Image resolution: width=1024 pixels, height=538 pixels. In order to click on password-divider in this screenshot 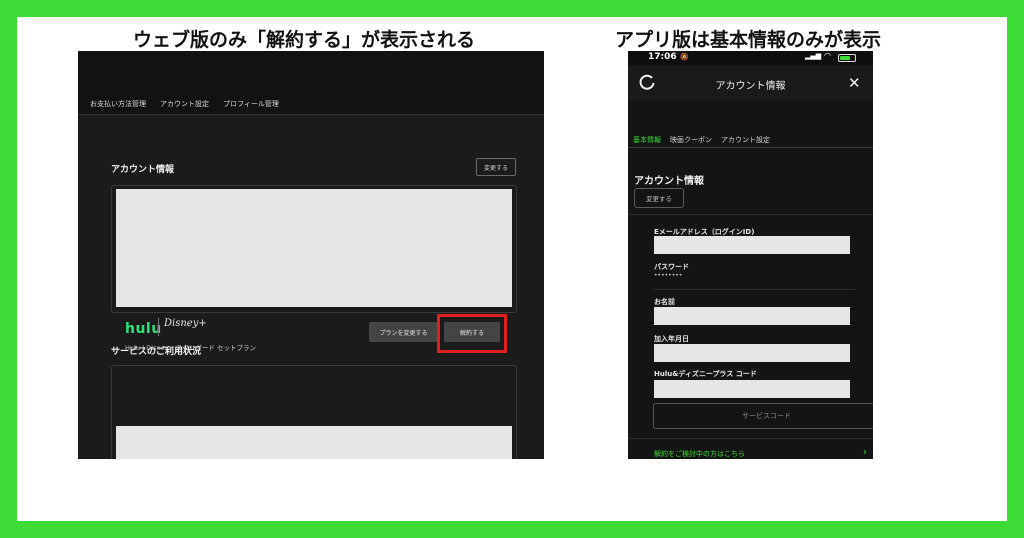, I will do `click(754, 289)`.